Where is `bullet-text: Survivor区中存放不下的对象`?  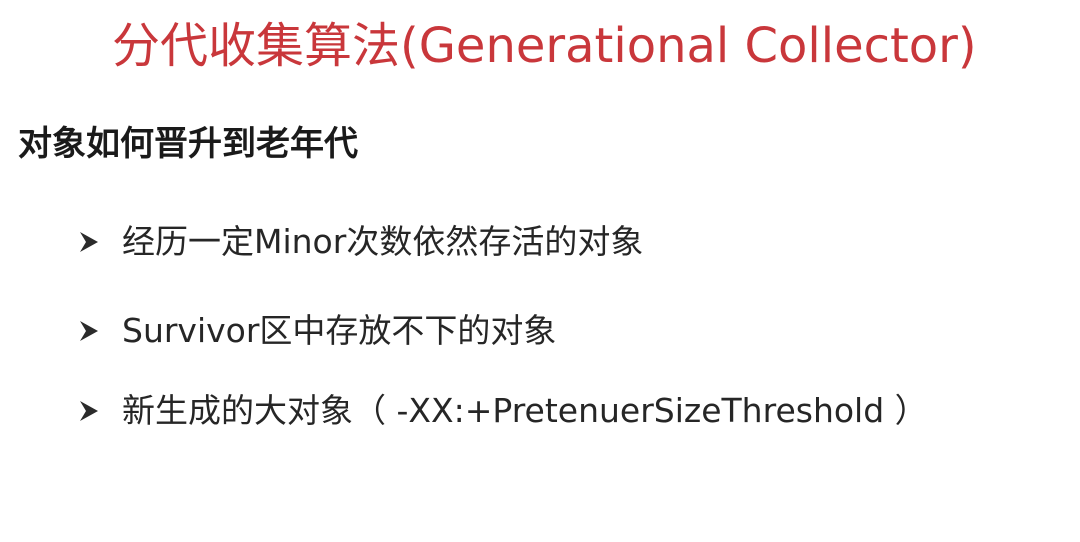
bullet-text: Survivor区中存放不下的对象 is located at coordinates (339, 330).